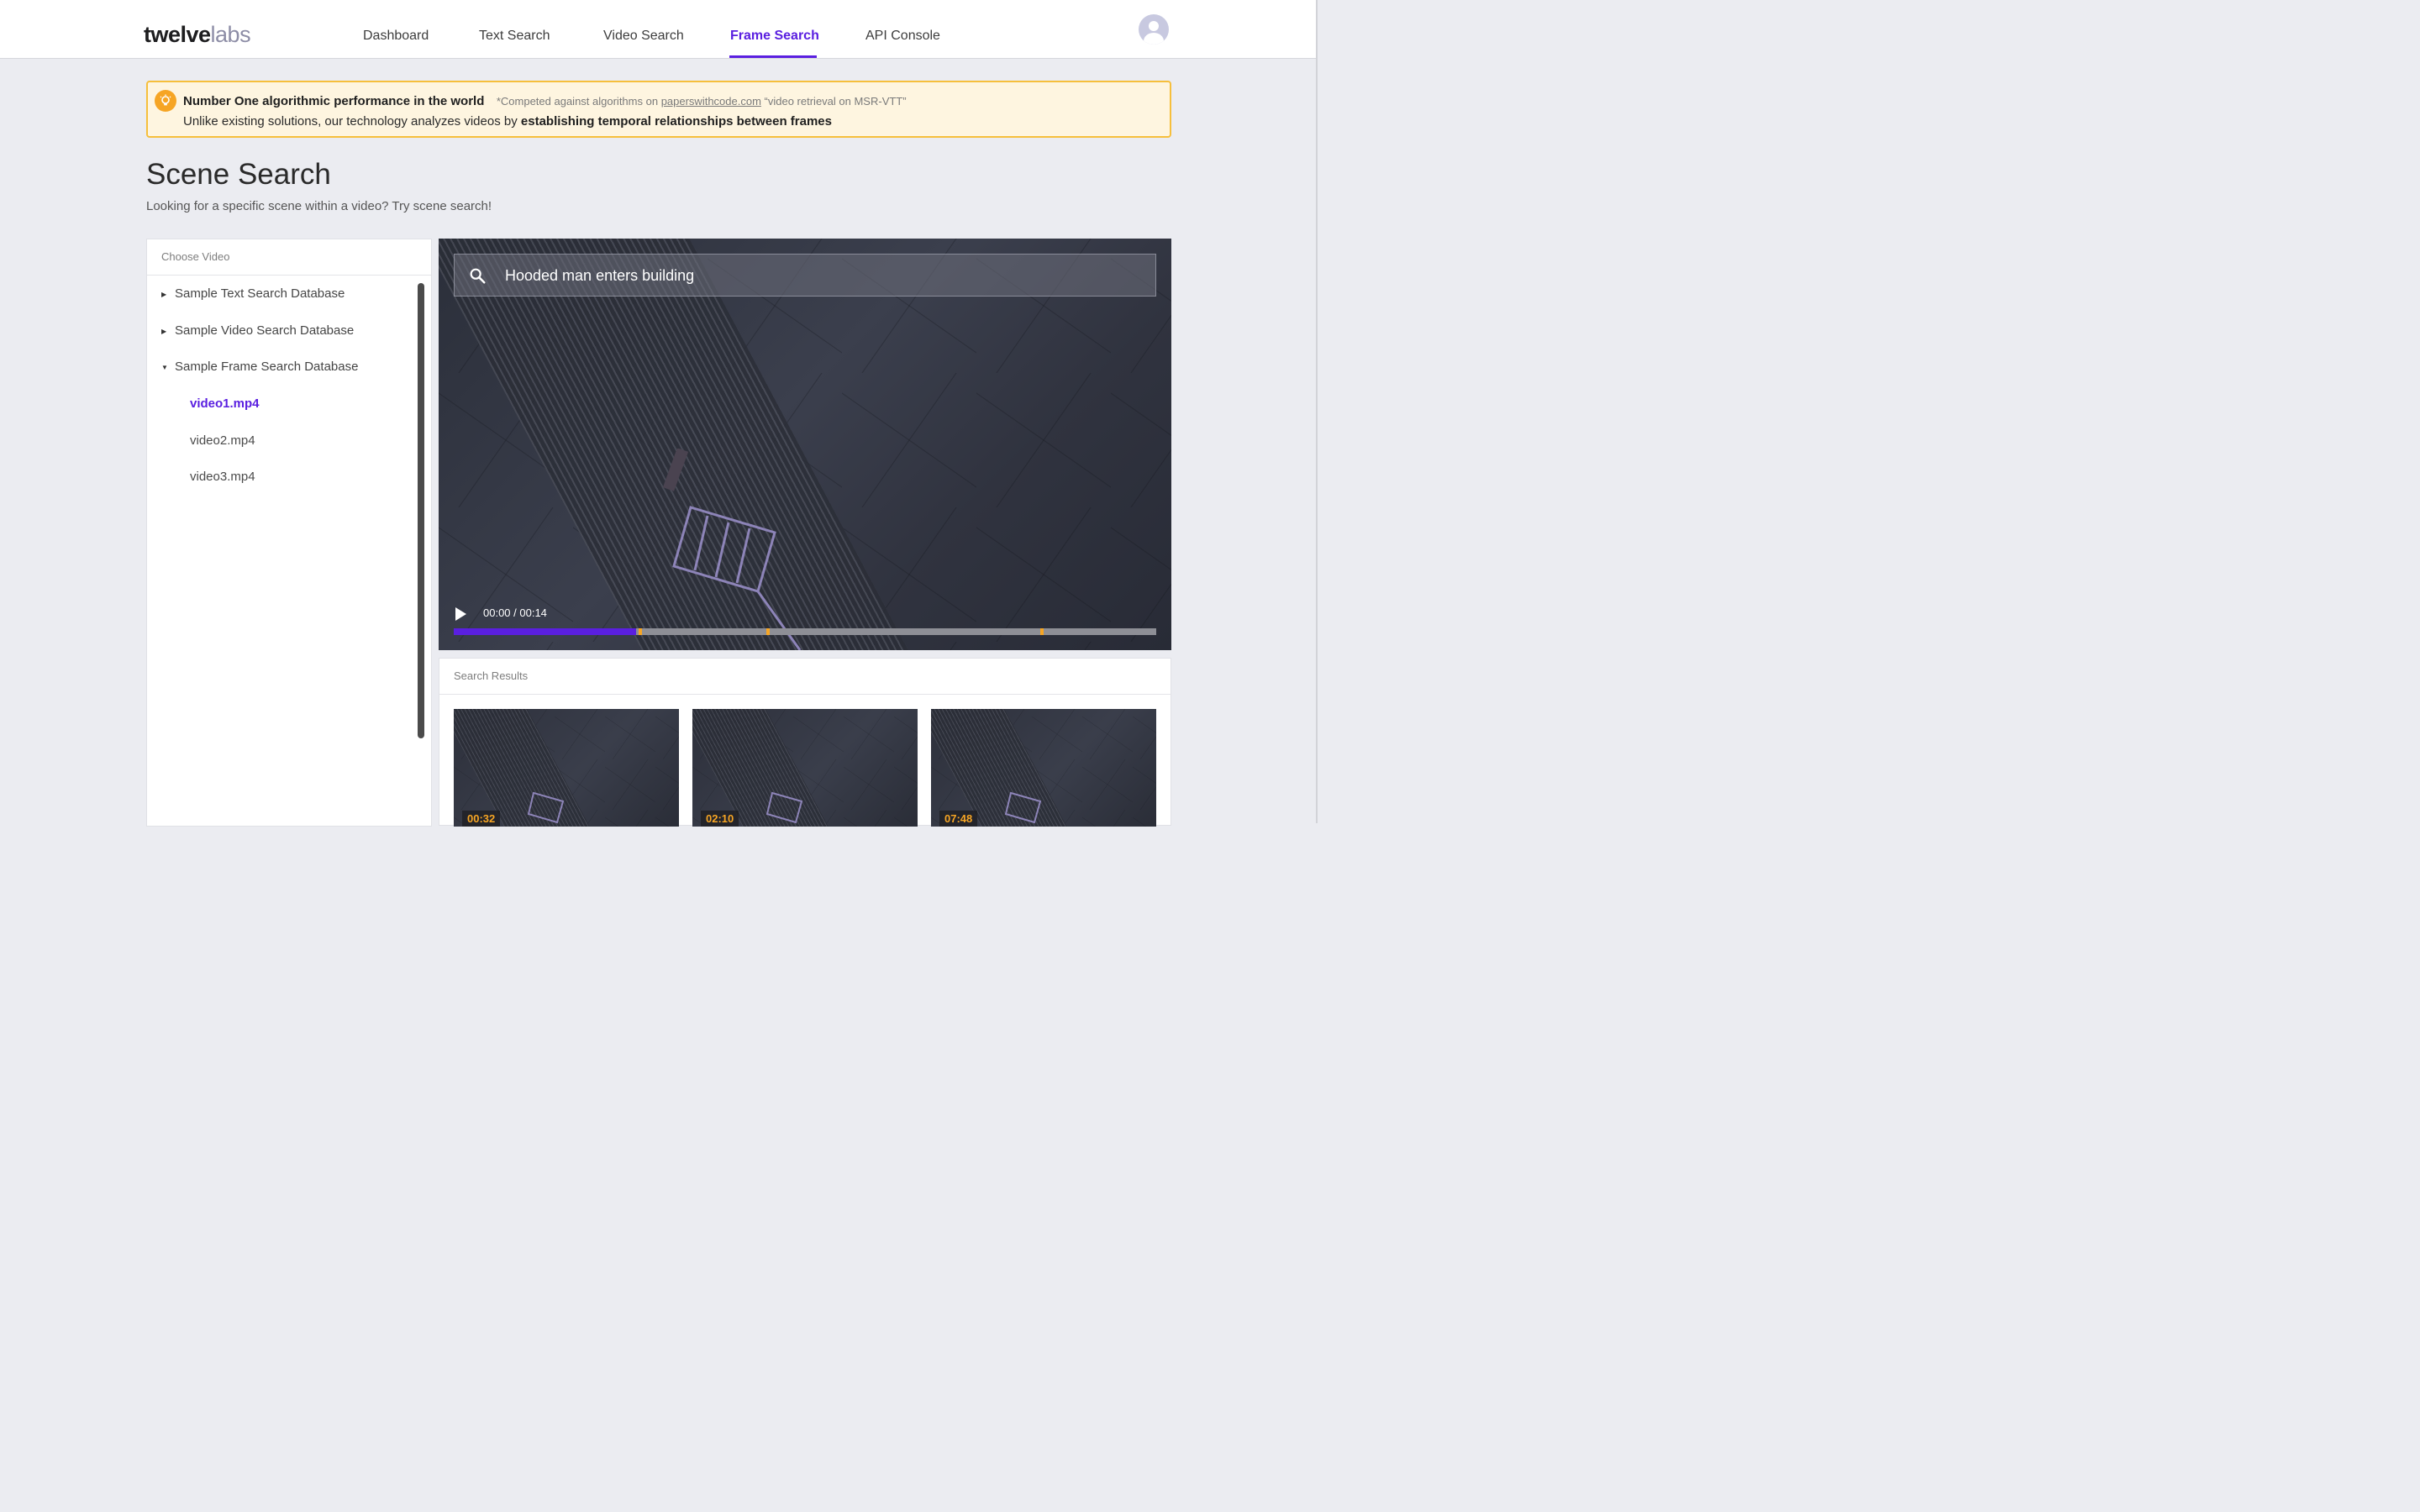 This screenshot has height=1512, width=2420. What do you see at coordinates (231, 34) in the screenshot?
I see `logo-part-2: labs` at bounding box center [231, 34].